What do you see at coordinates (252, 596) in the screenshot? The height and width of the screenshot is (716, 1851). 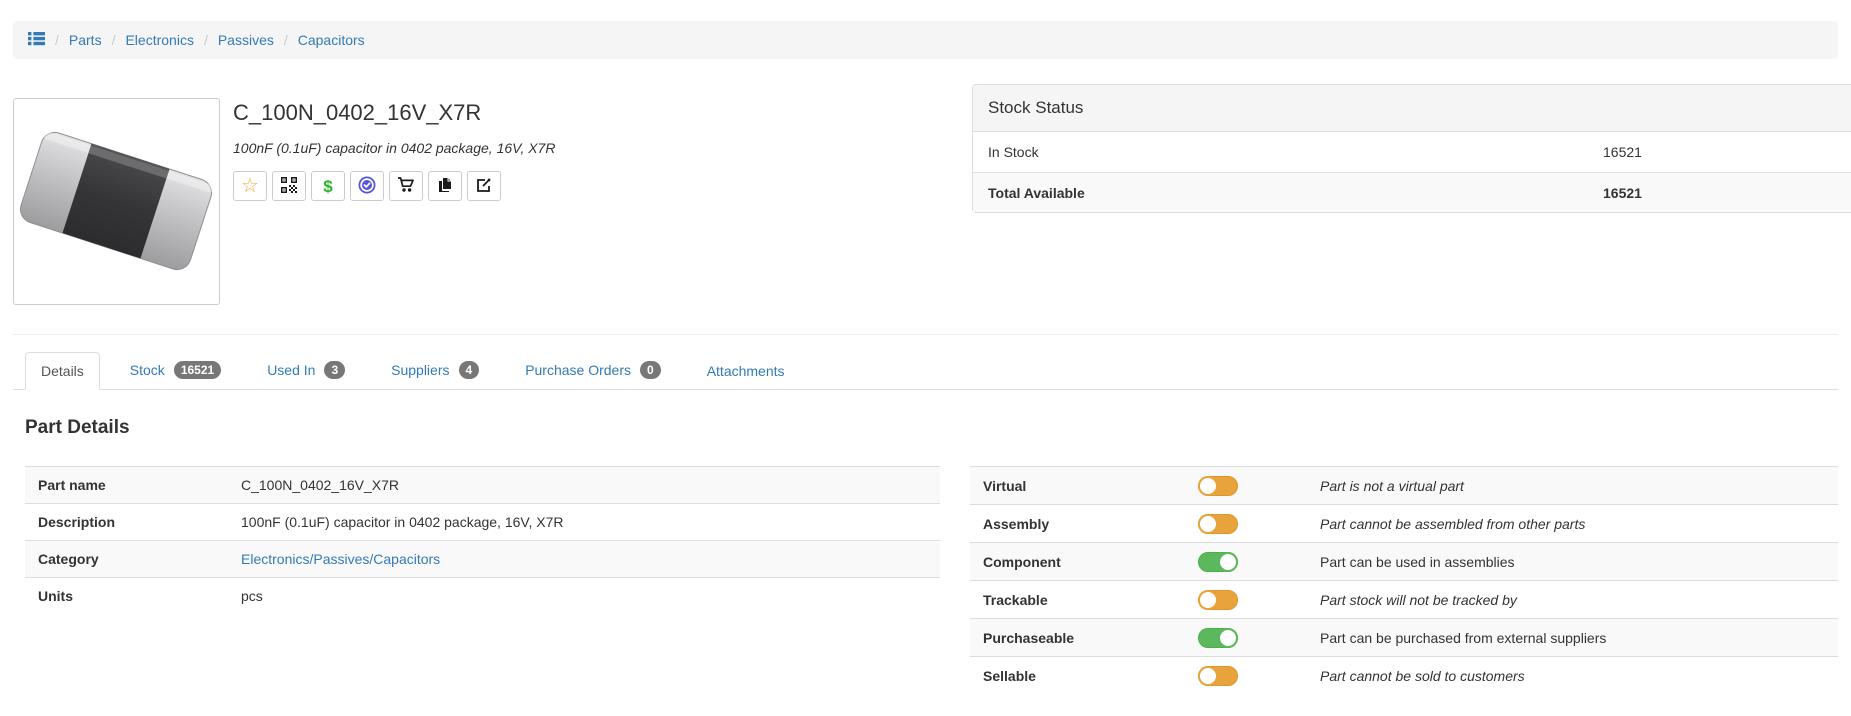 I see `units-value: pcs` at bounding box center [252, 596].